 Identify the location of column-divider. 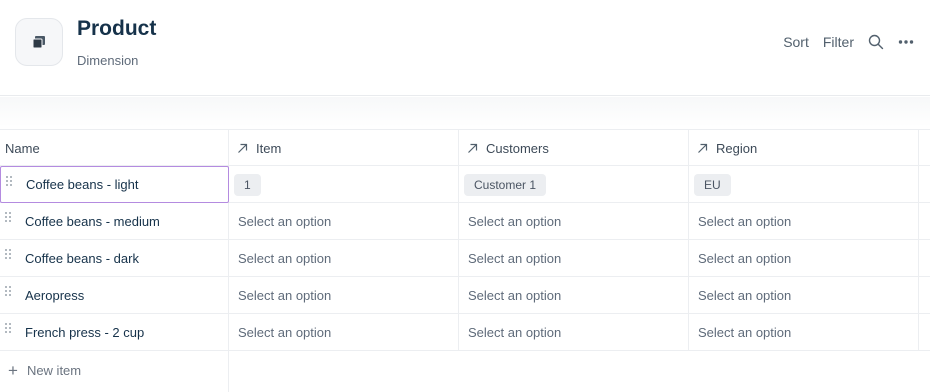
(228, 371).